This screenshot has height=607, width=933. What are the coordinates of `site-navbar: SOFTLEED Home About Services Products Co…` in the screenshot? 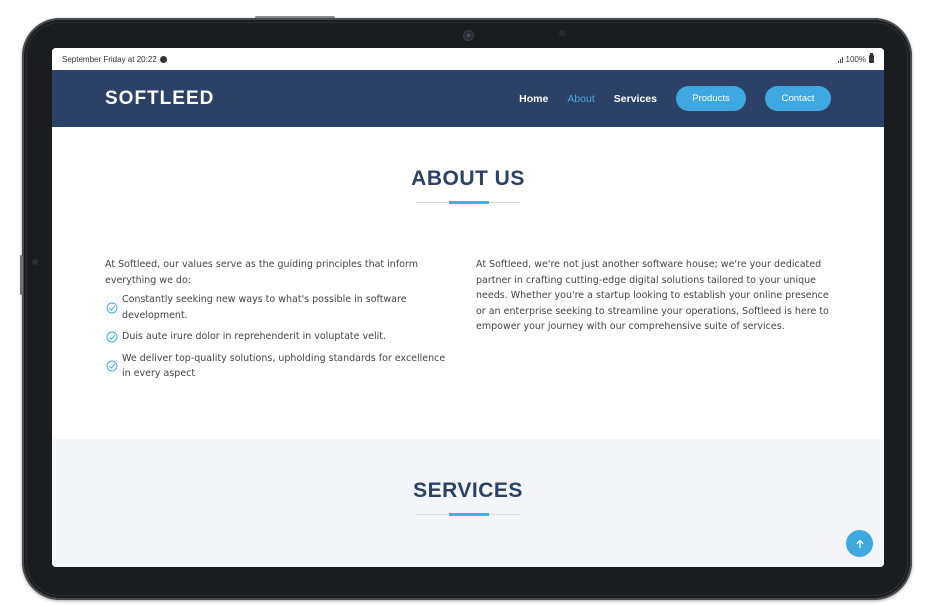 It's located at (468, 98).